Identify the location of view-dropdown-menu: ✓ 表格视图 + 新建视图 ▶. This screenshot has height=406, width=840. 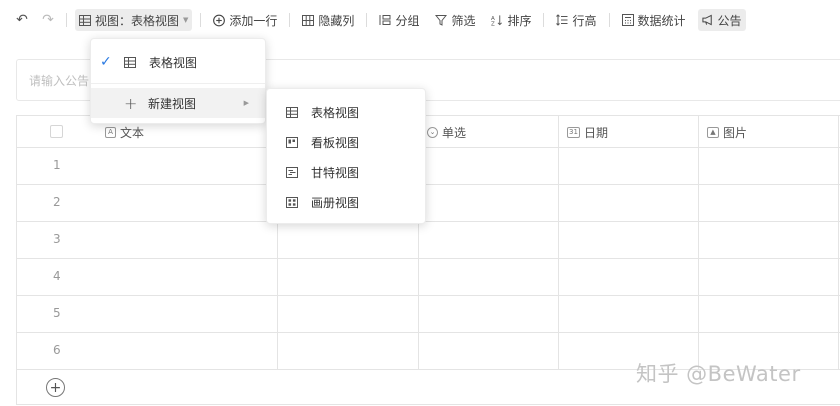
(178, 81).